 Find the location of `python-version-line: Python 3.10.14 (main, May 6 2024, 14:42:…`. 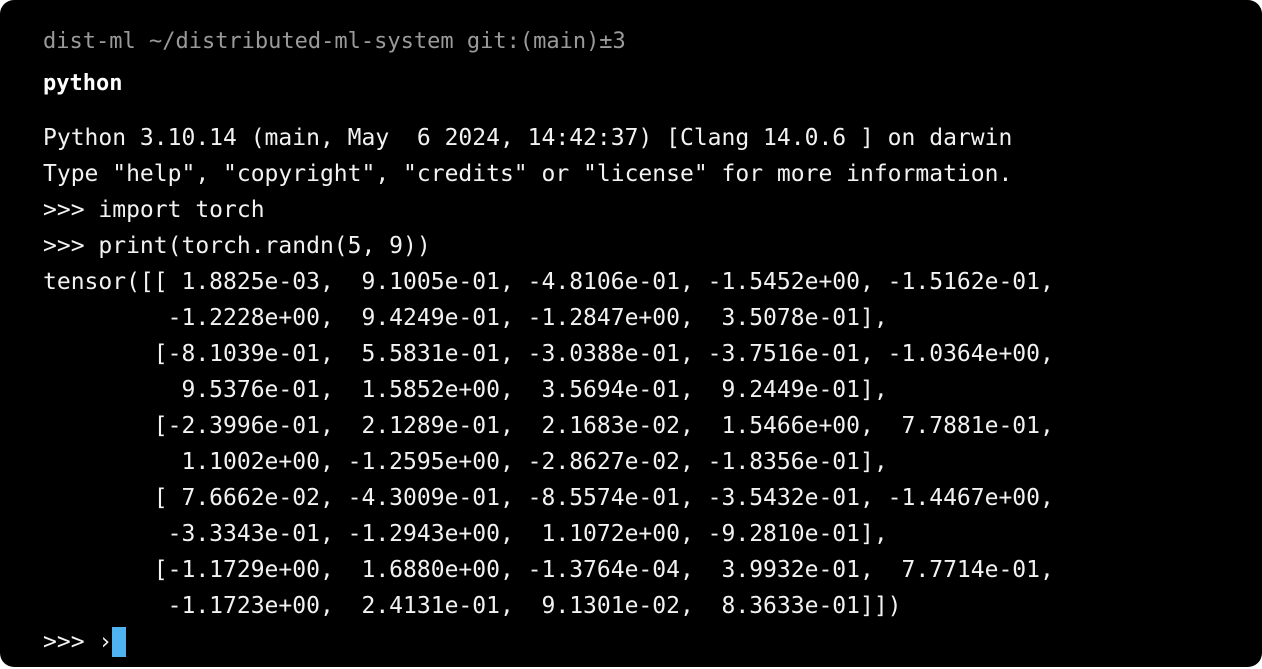

python-version-line: Python 3.10.14 (main, May 6 2024, 14:42:… is located at coordinates (528, 138).